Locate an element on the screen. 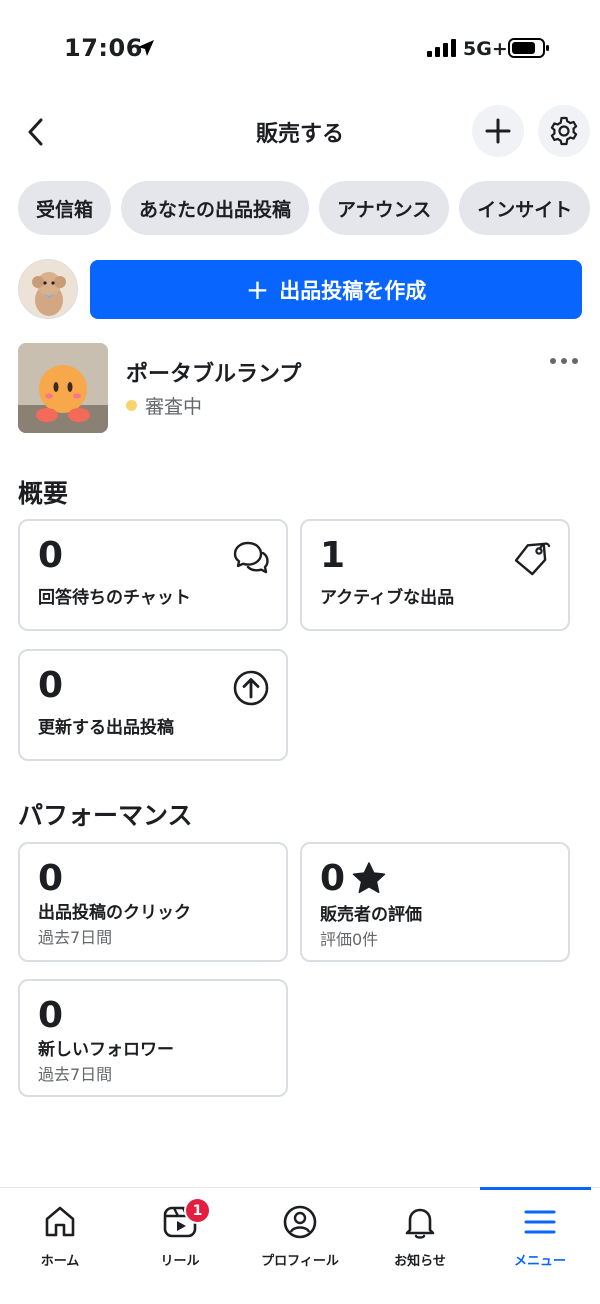 The width and height of the screenshot is (600, 1304). tab-chips: 受信箱 あなたの出品投稿 アナウンス インサイト is located at coordinates (309, 209).